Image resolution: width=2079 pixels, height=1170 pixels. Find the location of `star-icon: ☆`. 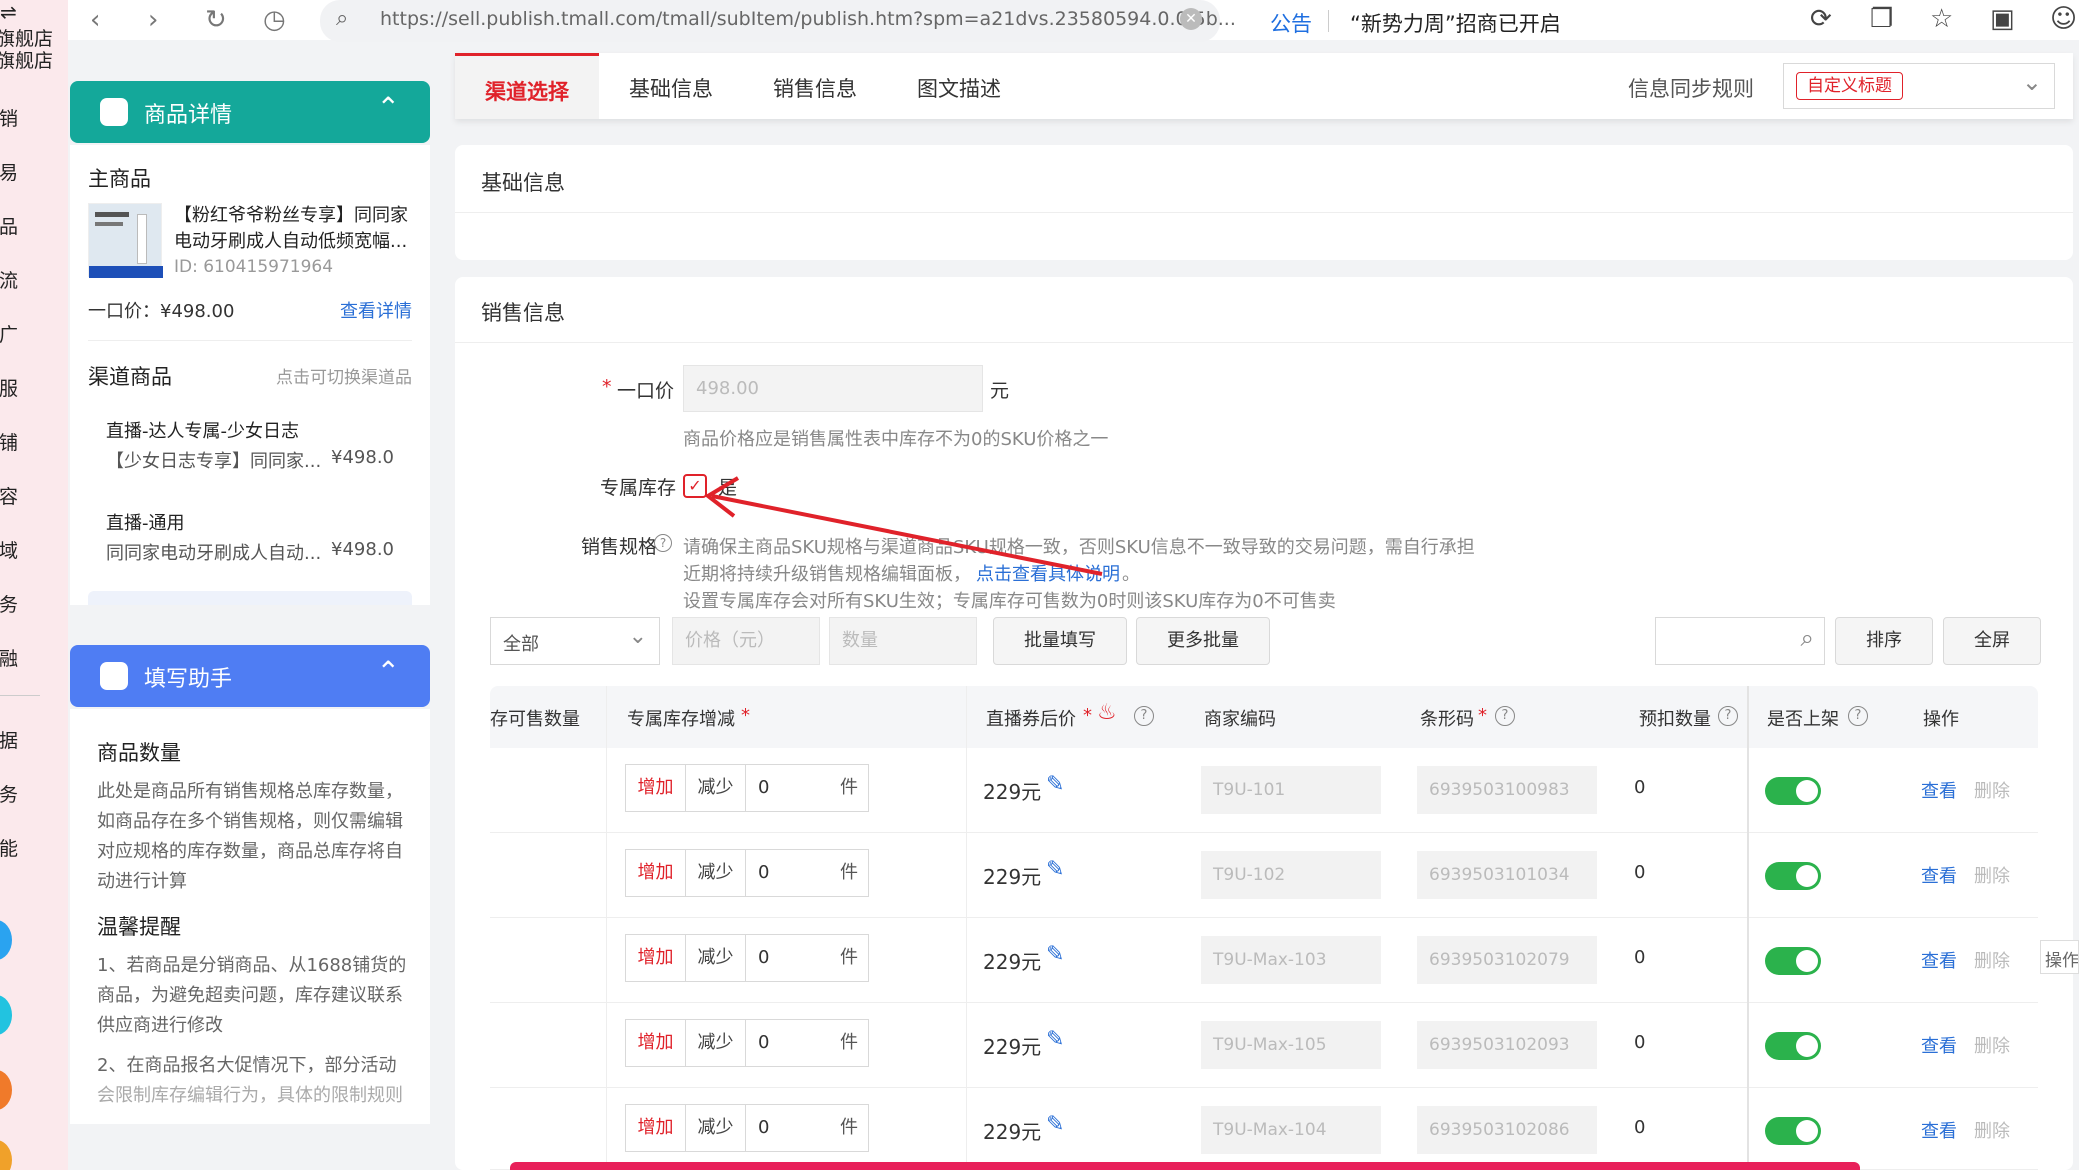

star-icon: ☆ is located at coordinates (1941, 19).